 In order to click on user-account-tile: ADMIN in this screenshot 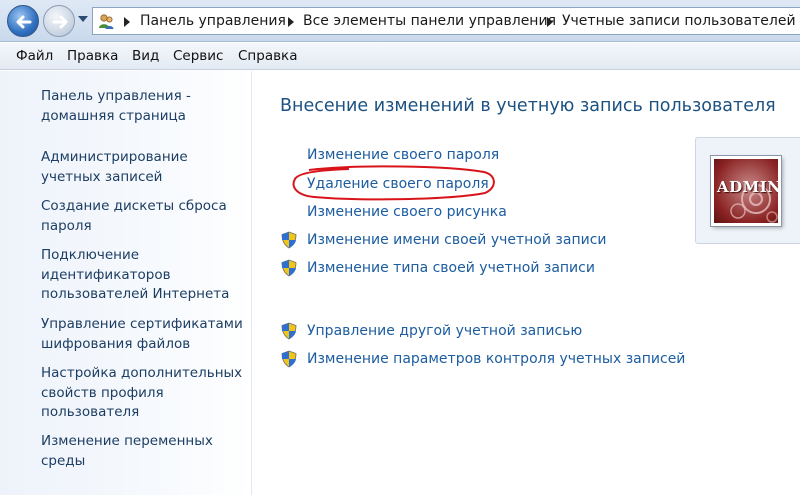, I will do `click(747, 190)`.